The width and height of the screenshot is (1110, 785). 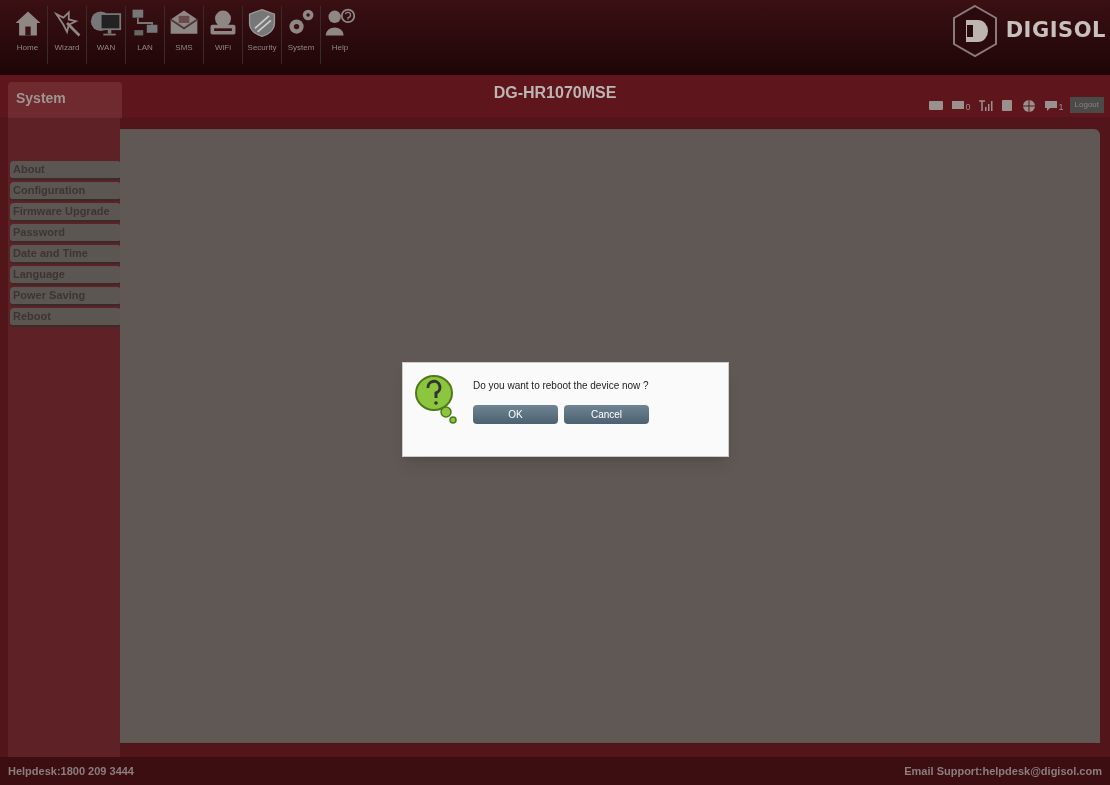 I want to click on ok-button: OK, so click(x=515, y=414).